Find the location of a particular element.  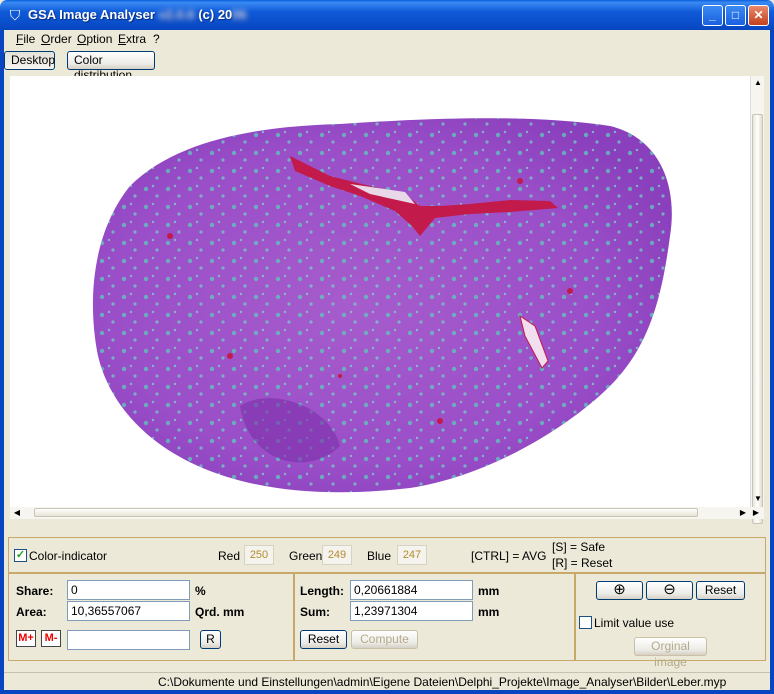

menu-bar: File Order Option Extra ? is located at coordinates (387, 39).